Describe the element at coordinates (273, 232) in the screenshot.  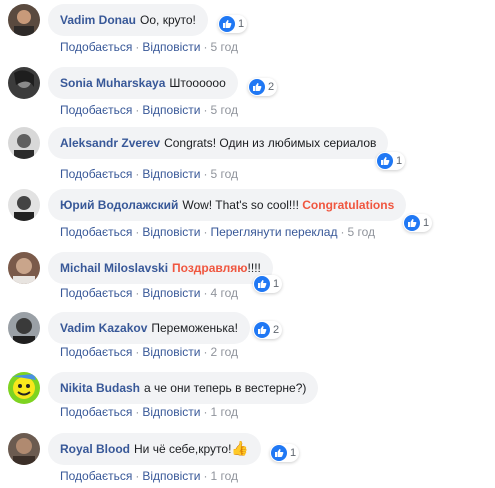
I see `see-translation-link: Переглянути переклад` at that location.